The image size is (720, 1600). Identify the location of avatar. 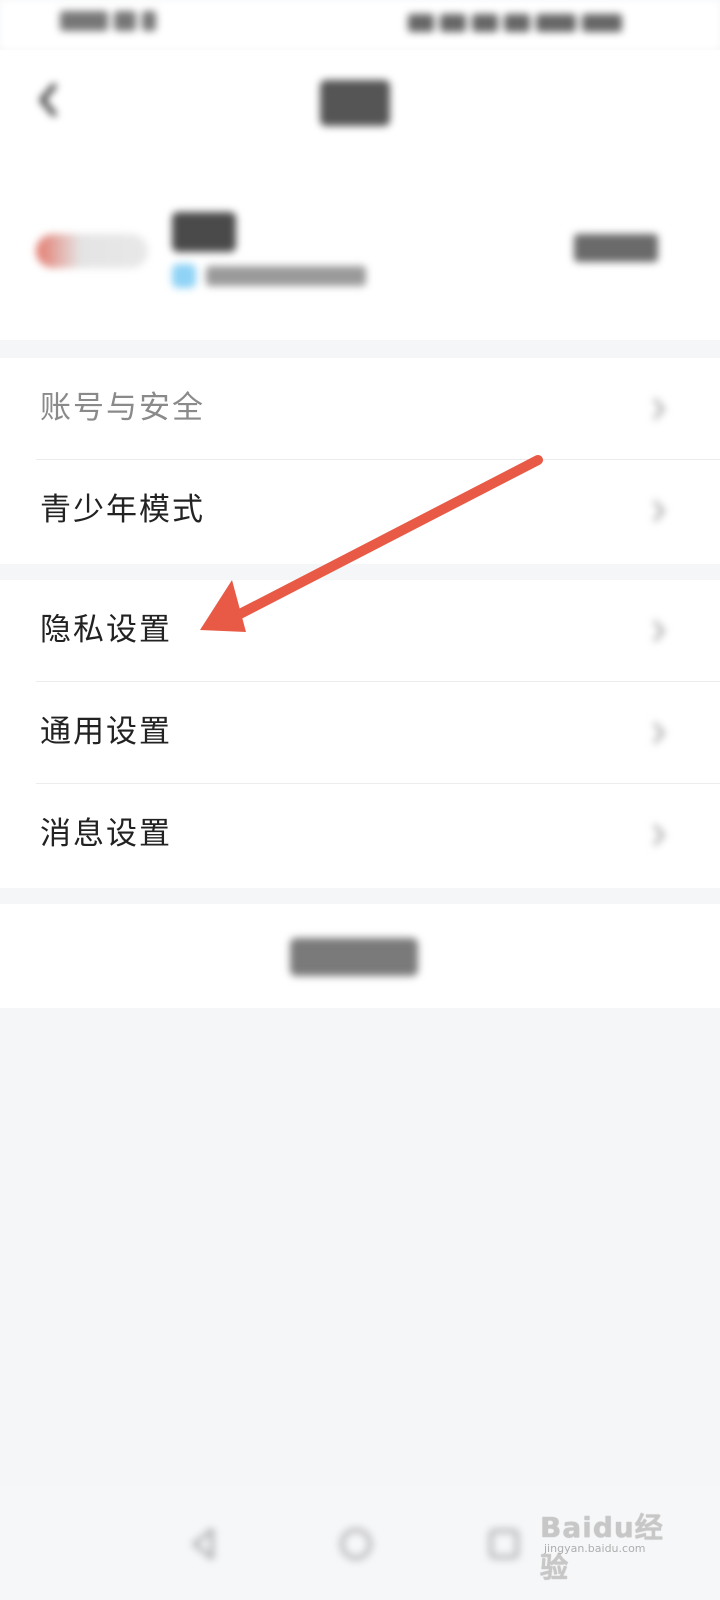
(92, 251).